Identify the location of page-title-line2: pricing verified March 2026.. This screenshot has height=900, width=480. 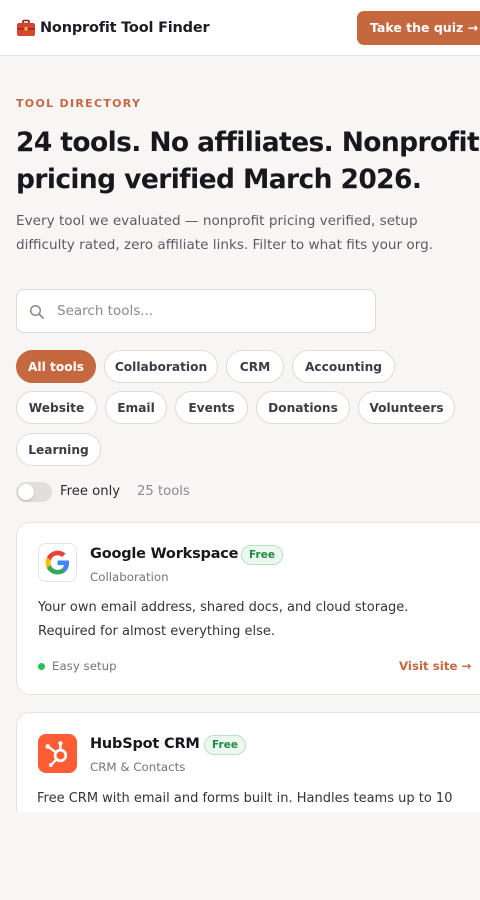
(219, 179).